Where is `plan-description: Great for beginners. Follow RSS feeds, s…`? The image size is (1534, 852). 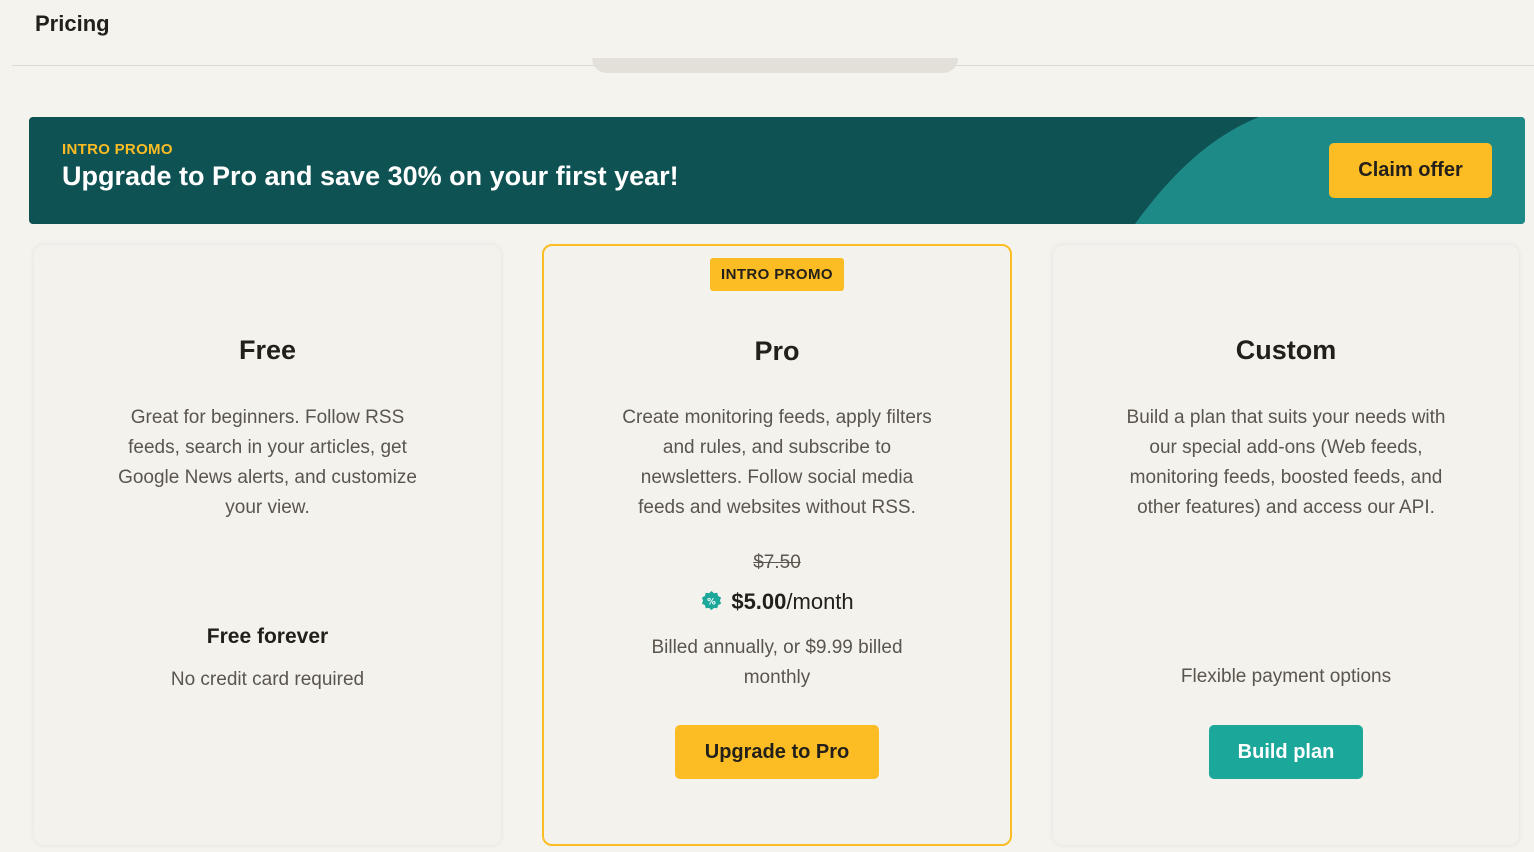 plan-description: Great for beginners. Follow RSS feeds, s… is located at coordinates (267, 462).